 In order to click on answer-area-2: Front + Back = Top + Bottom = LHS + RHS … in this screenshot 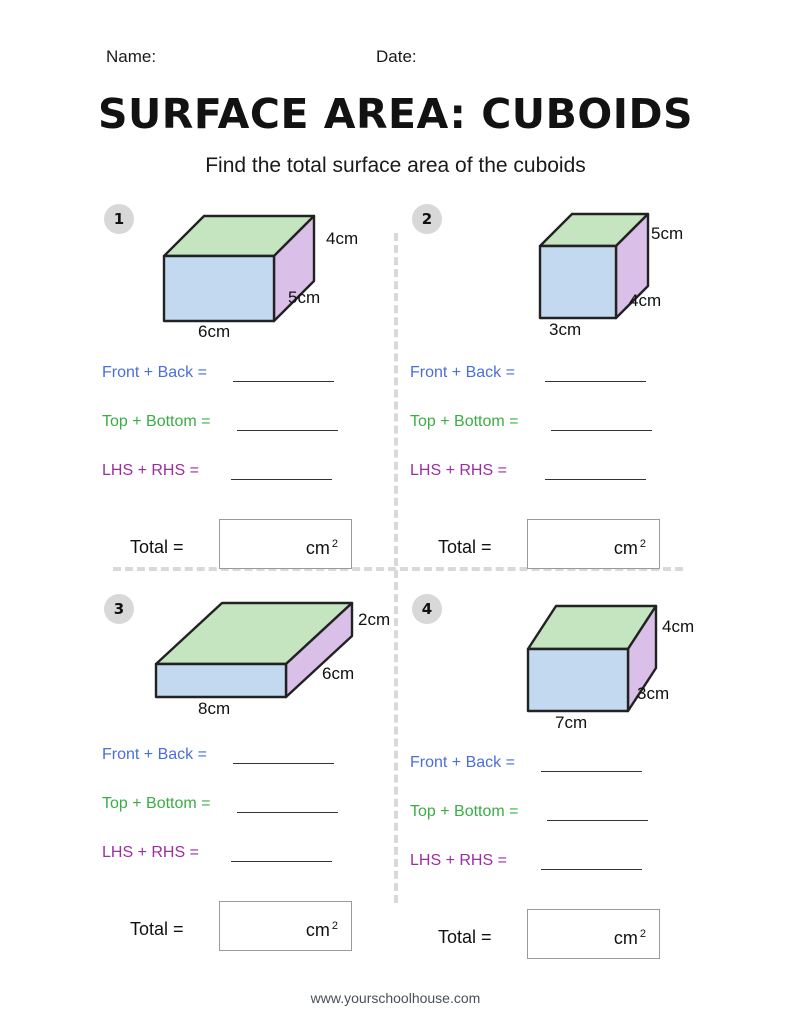, I will do `click(575, 471)`.